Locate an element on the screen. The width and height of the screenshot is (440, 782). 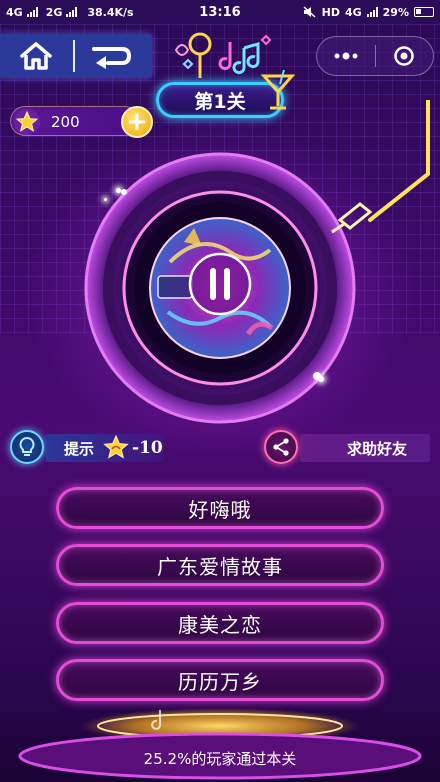
battery-percent: 29% is located at coordinates (395, 12).